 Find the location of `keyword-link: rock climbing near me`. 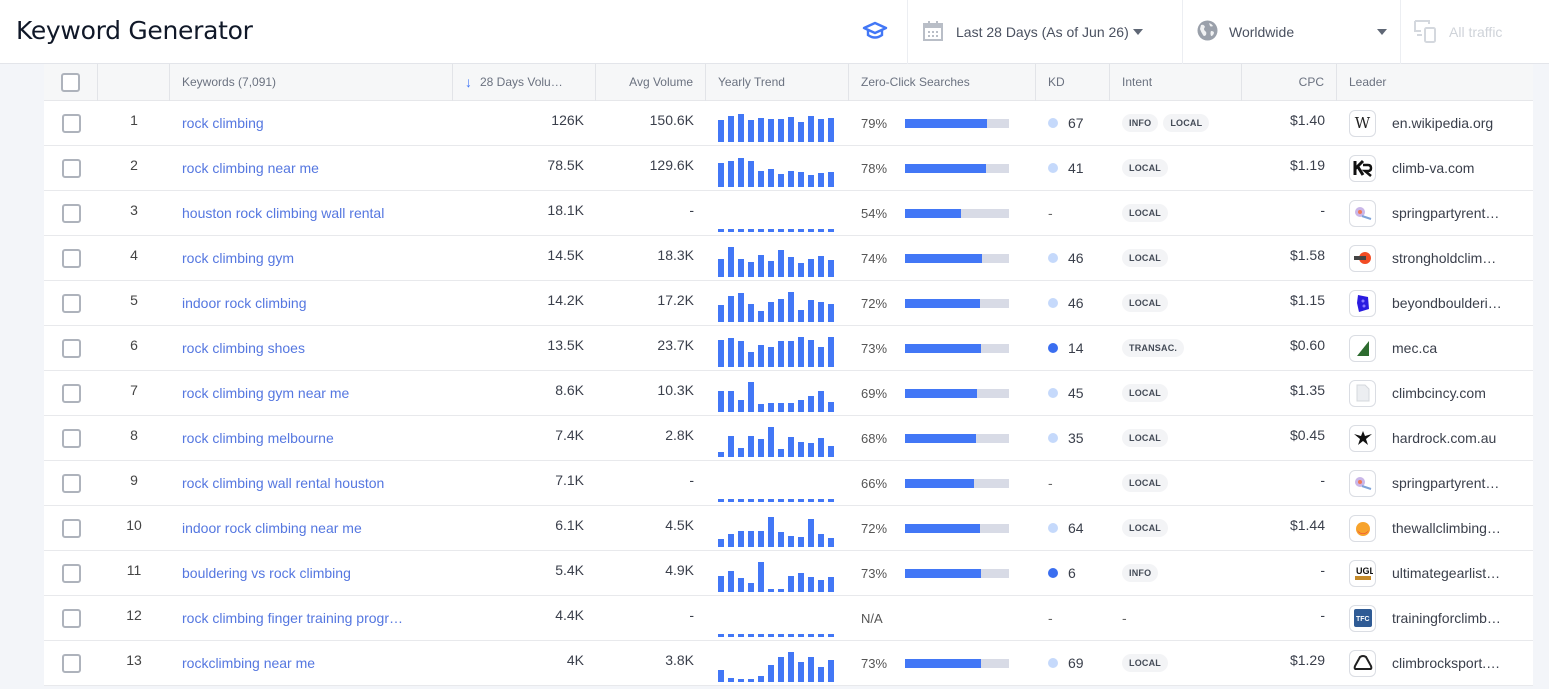

keyword-link: rock climbing near me is located at coordinates (250, 168).